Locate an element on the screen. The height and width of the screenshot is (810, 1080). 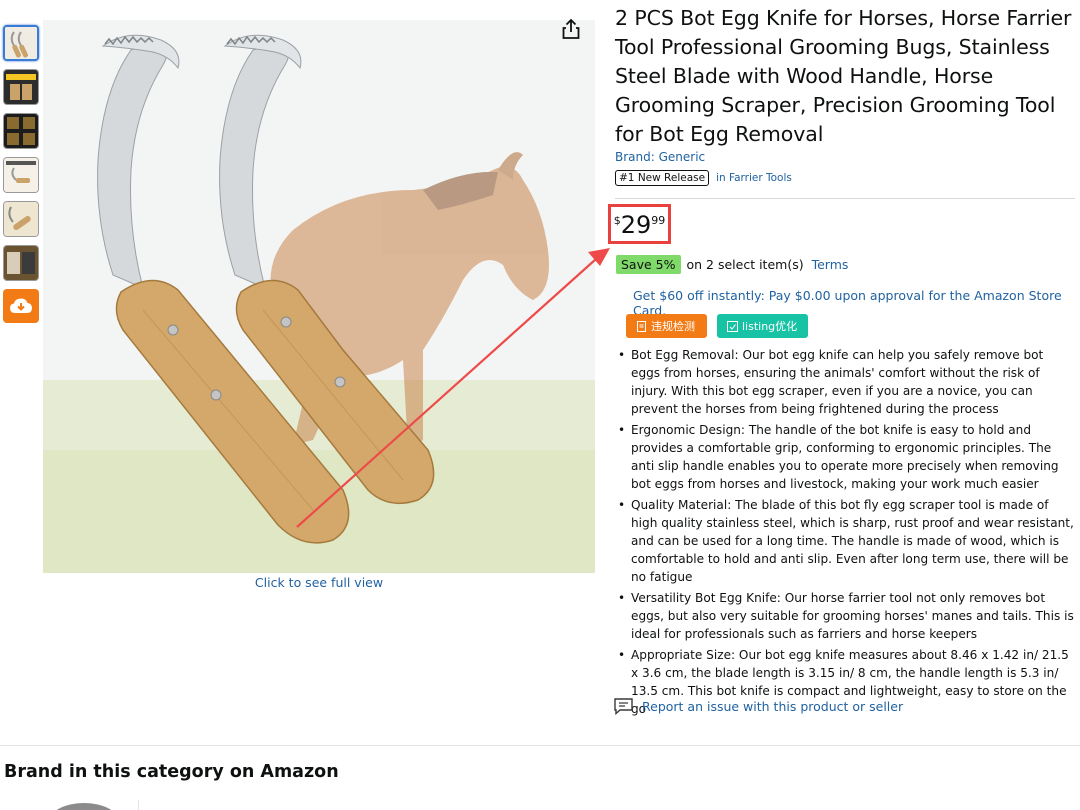
divider is located at coordinates (845, 198).